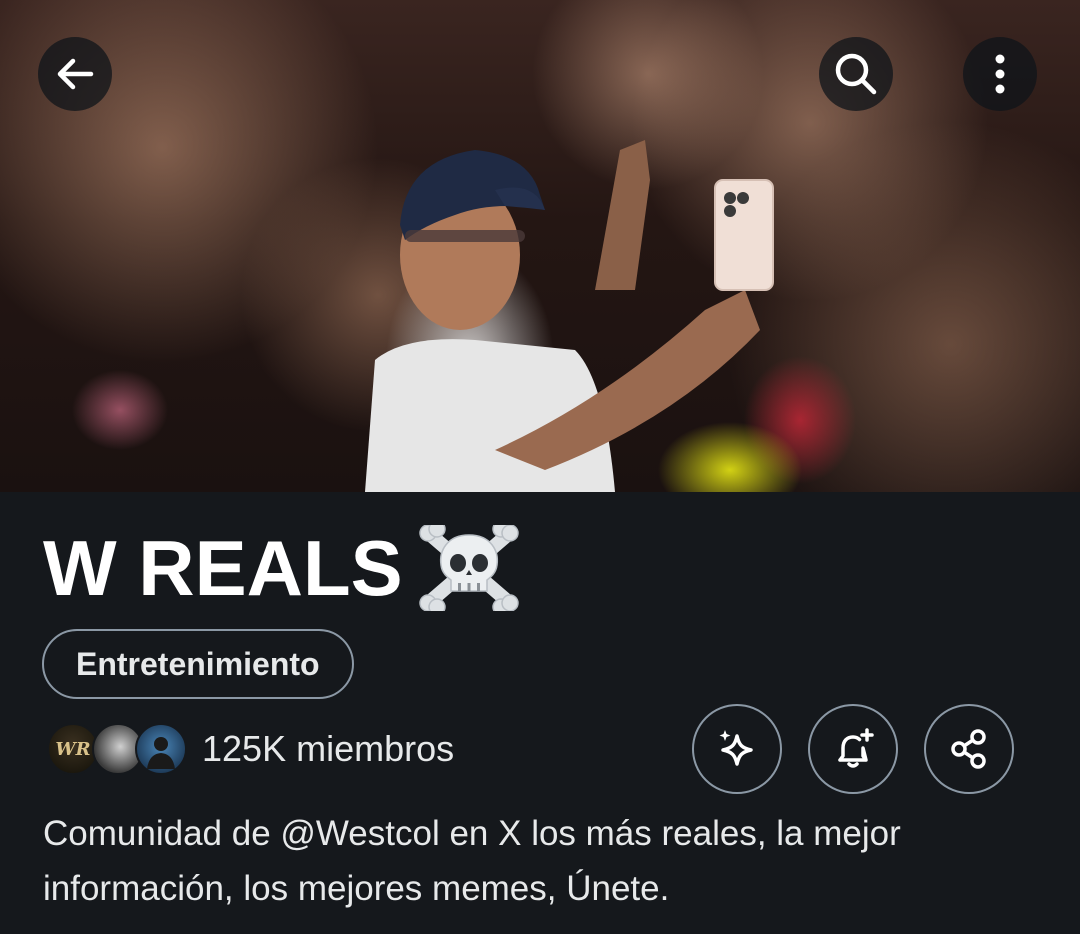 The width and height of the screenshot is (1080, 934). I want to click on back-button, so click(75, 74).